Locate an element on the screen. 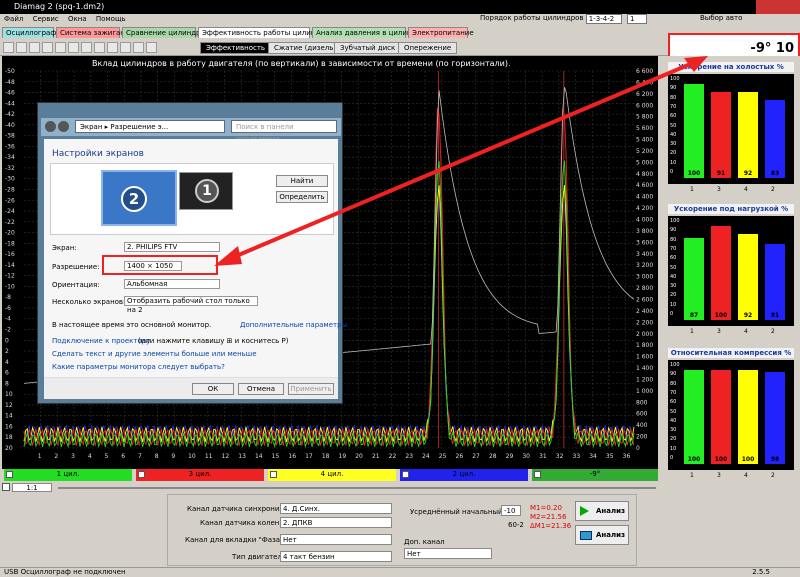 This screenshot has height=577, width=800. panel-tick-label: 40 is located at coordinates (673, 276).